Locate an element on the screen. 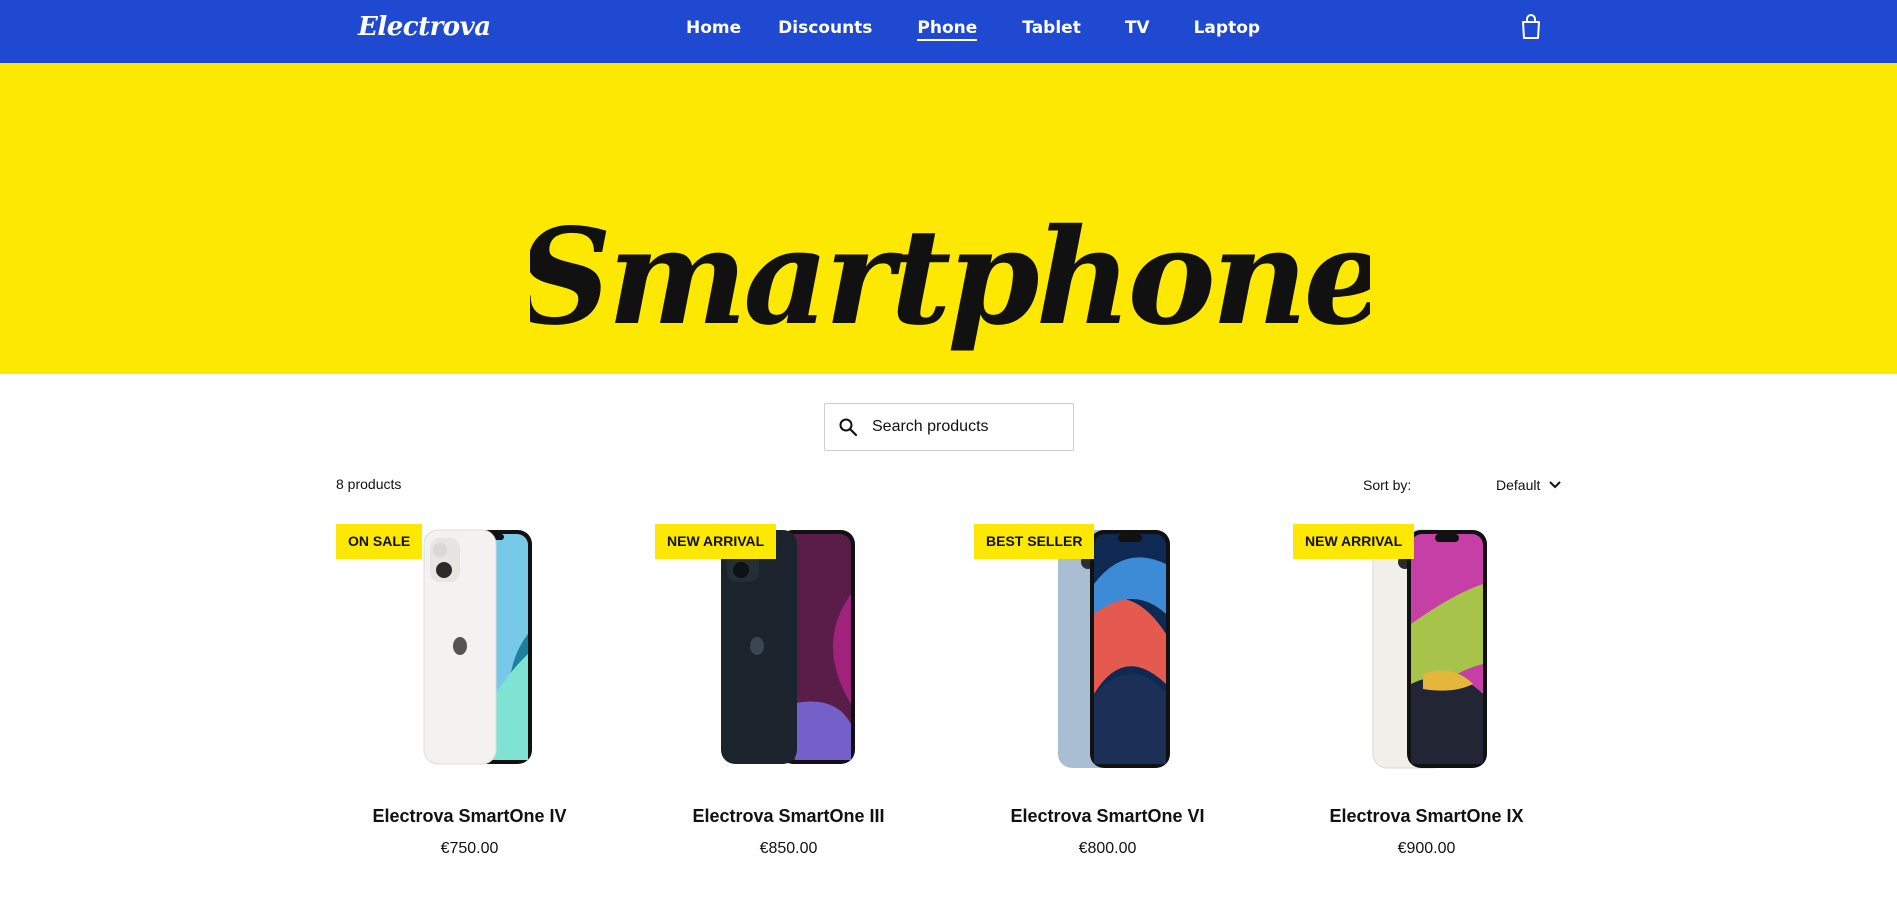  product-name: Electrova SmartOne VI is located at coordinates (1107, 816).